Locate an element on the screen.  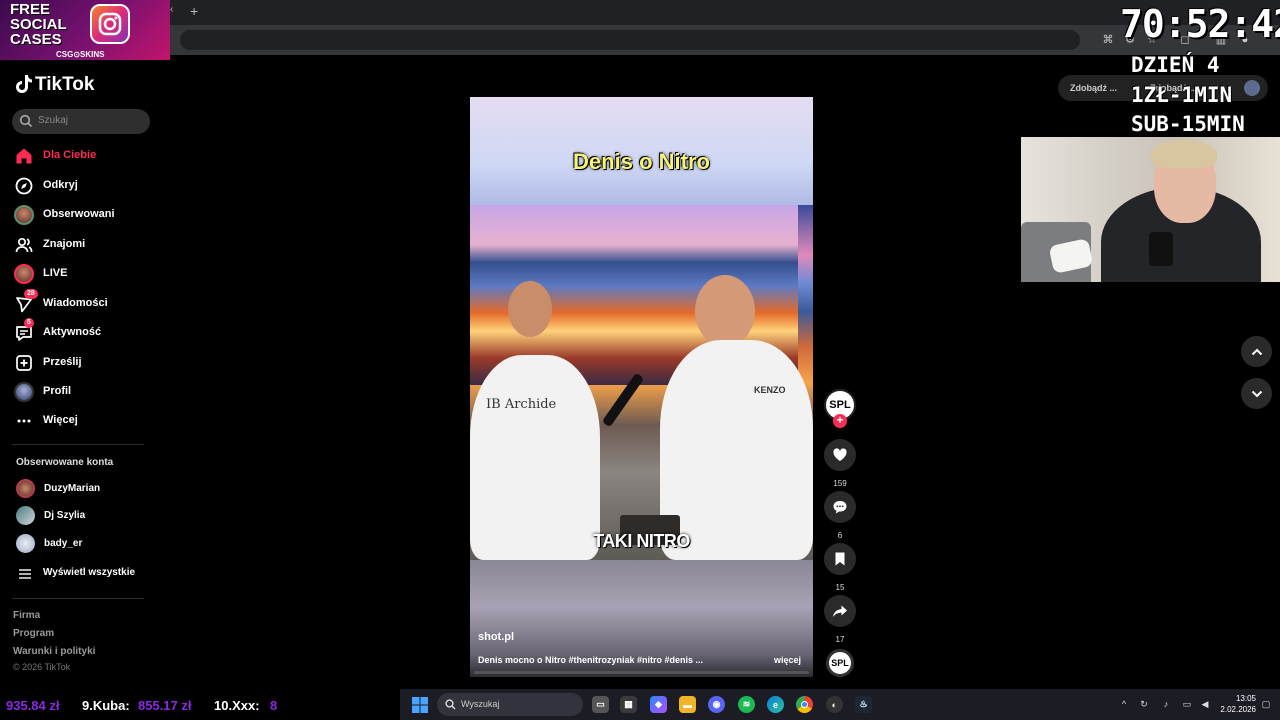
comment-action: 6 is located at coordinates (840, 515).